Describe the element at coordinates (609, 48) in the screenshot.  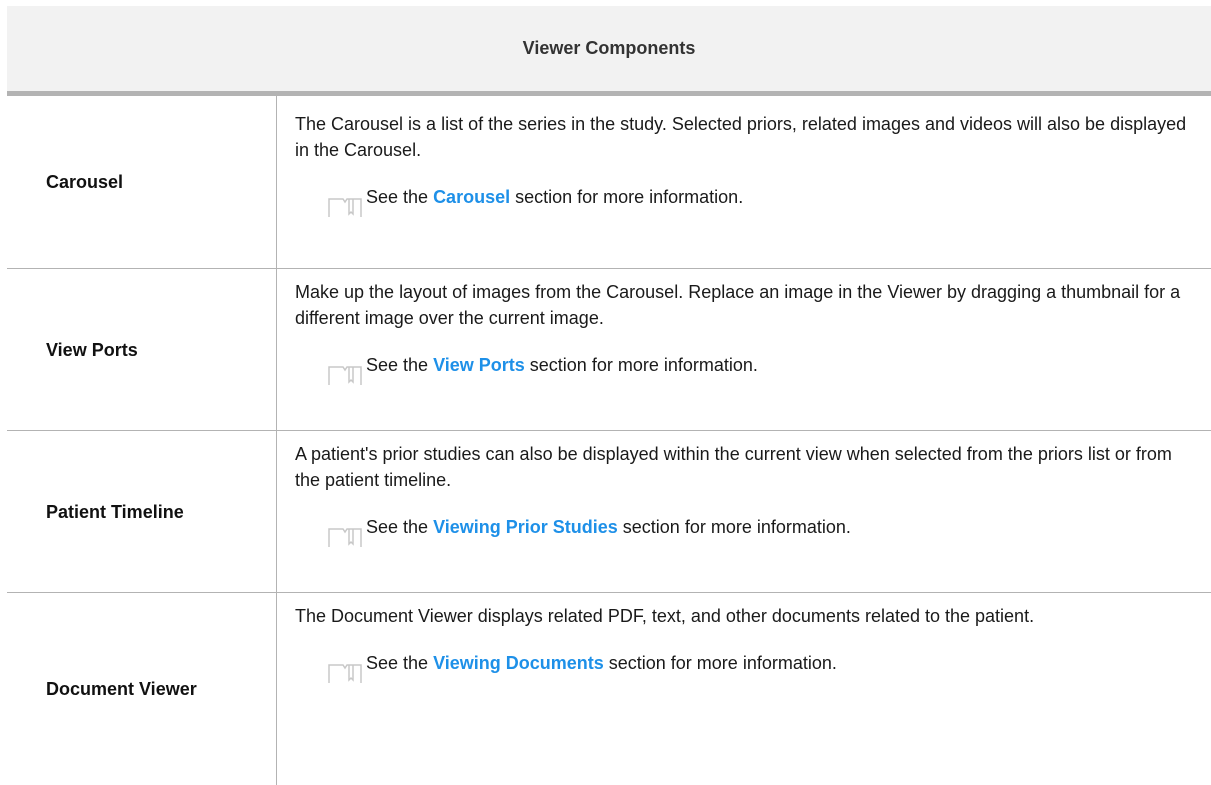
I see `table-header-title: Viewer Components` at that location.